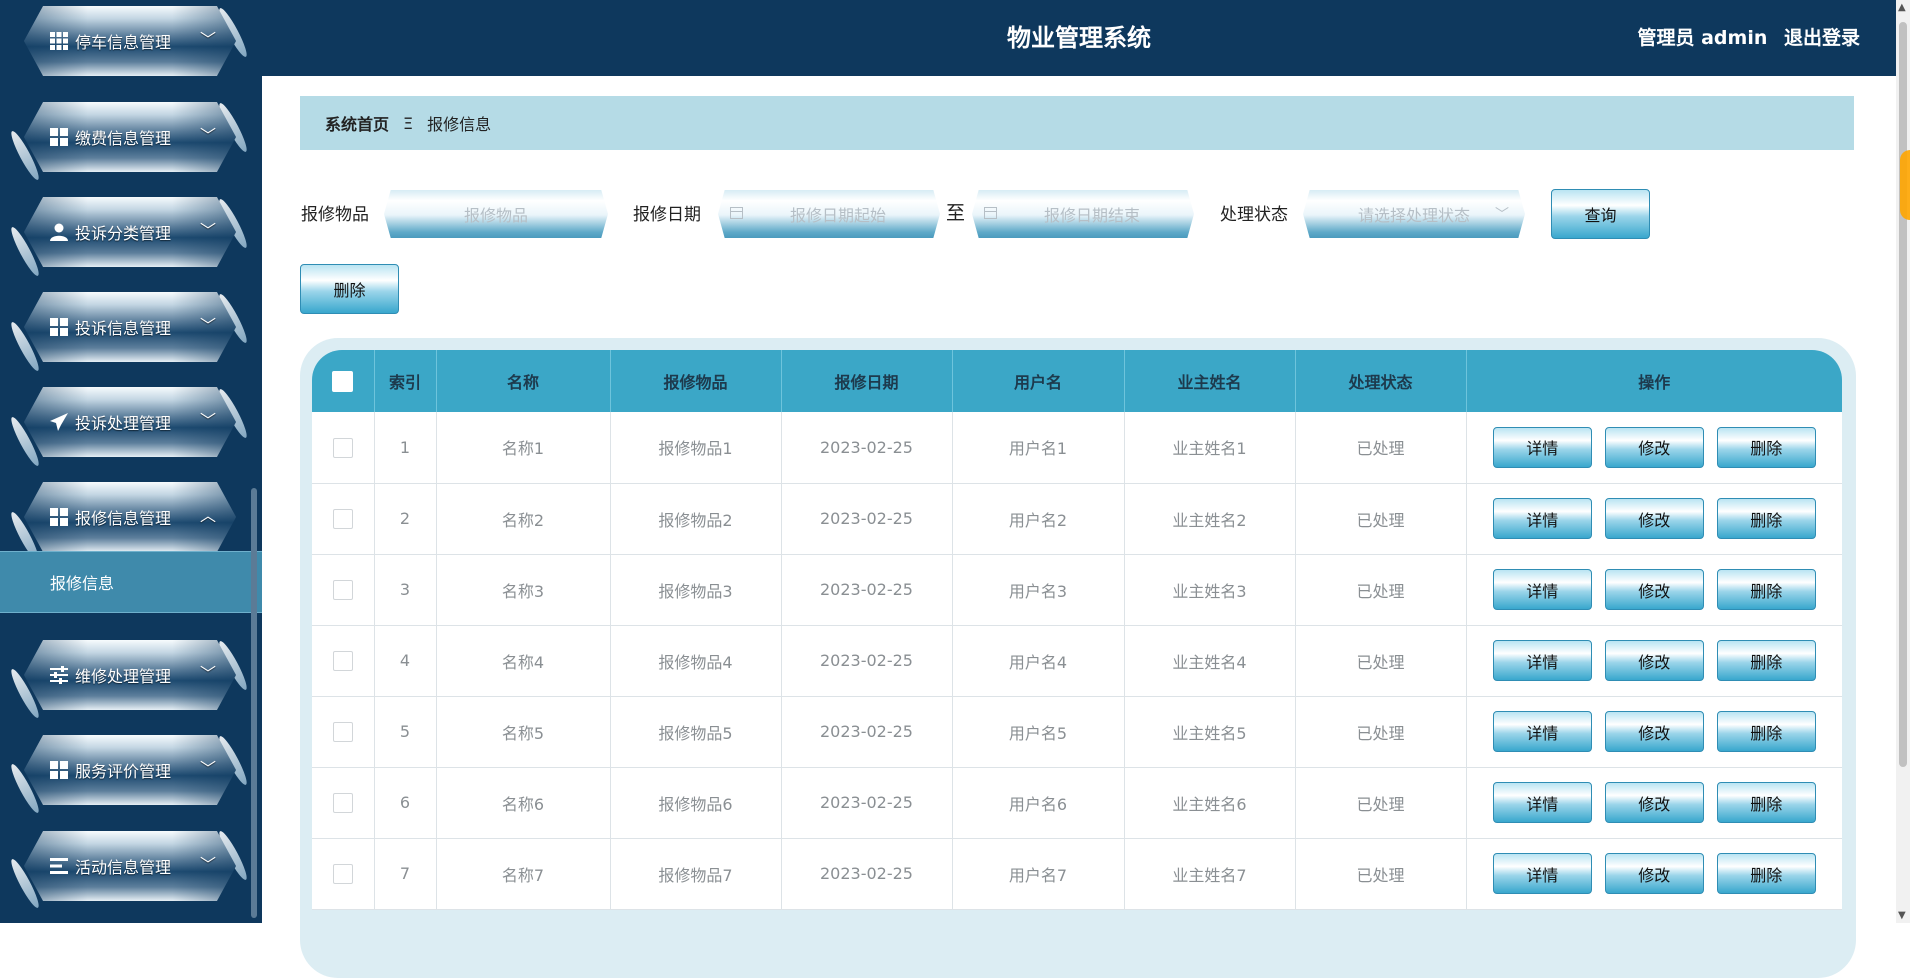 Image resolution: width=1910 pixels, height=978 pixels. I want to click on menu-label: 投诉处理管理, so click(123, 423).